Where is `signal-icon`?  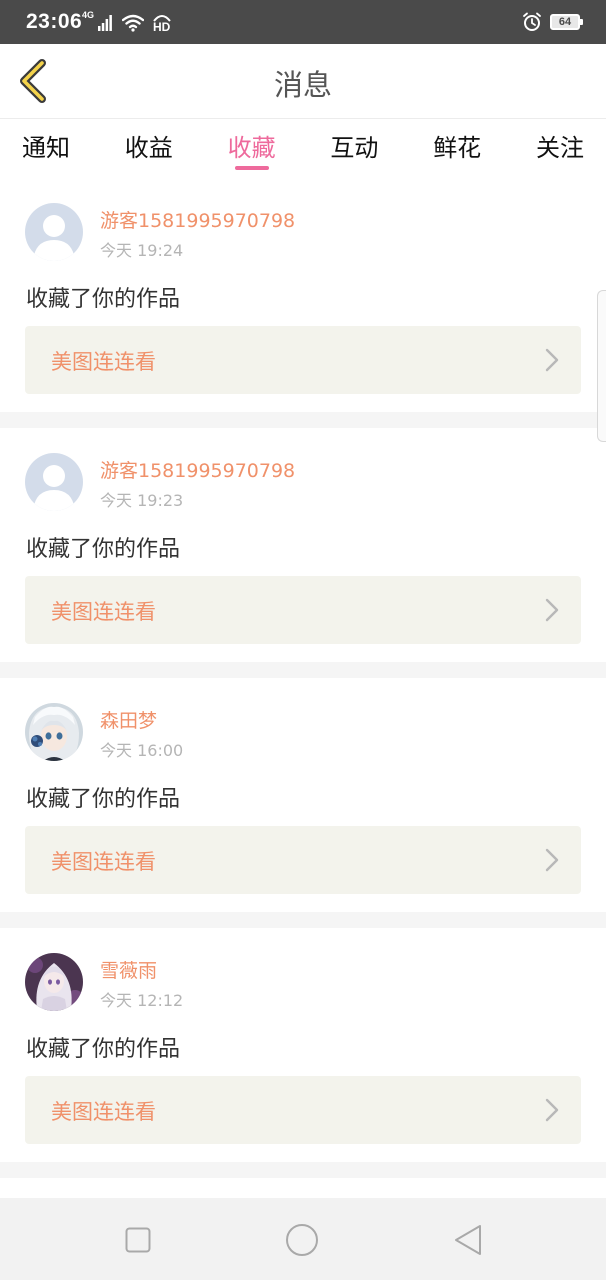 signal-icon is located at coordinates (105, 23).